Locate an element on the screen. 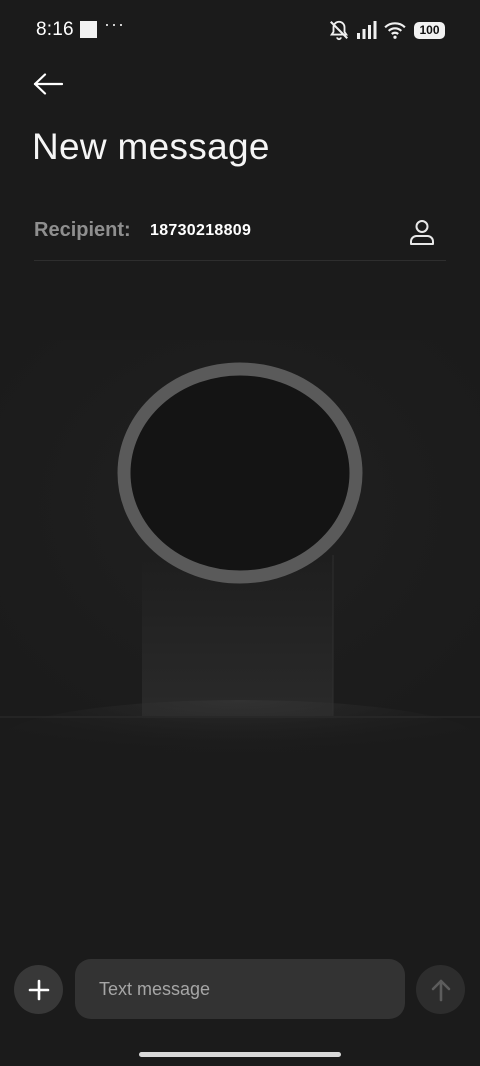 The height and width of the screenshot is (1066, 480). add-attachment-button is located at coordinates (38, 989).